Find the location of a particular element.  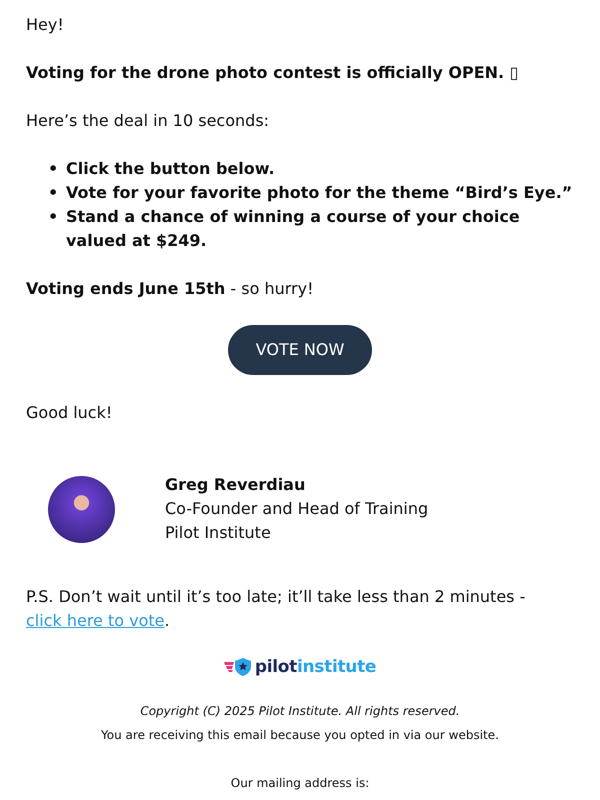

logo-wordmark: pilotinstitute is located at coordinates (315, 667).